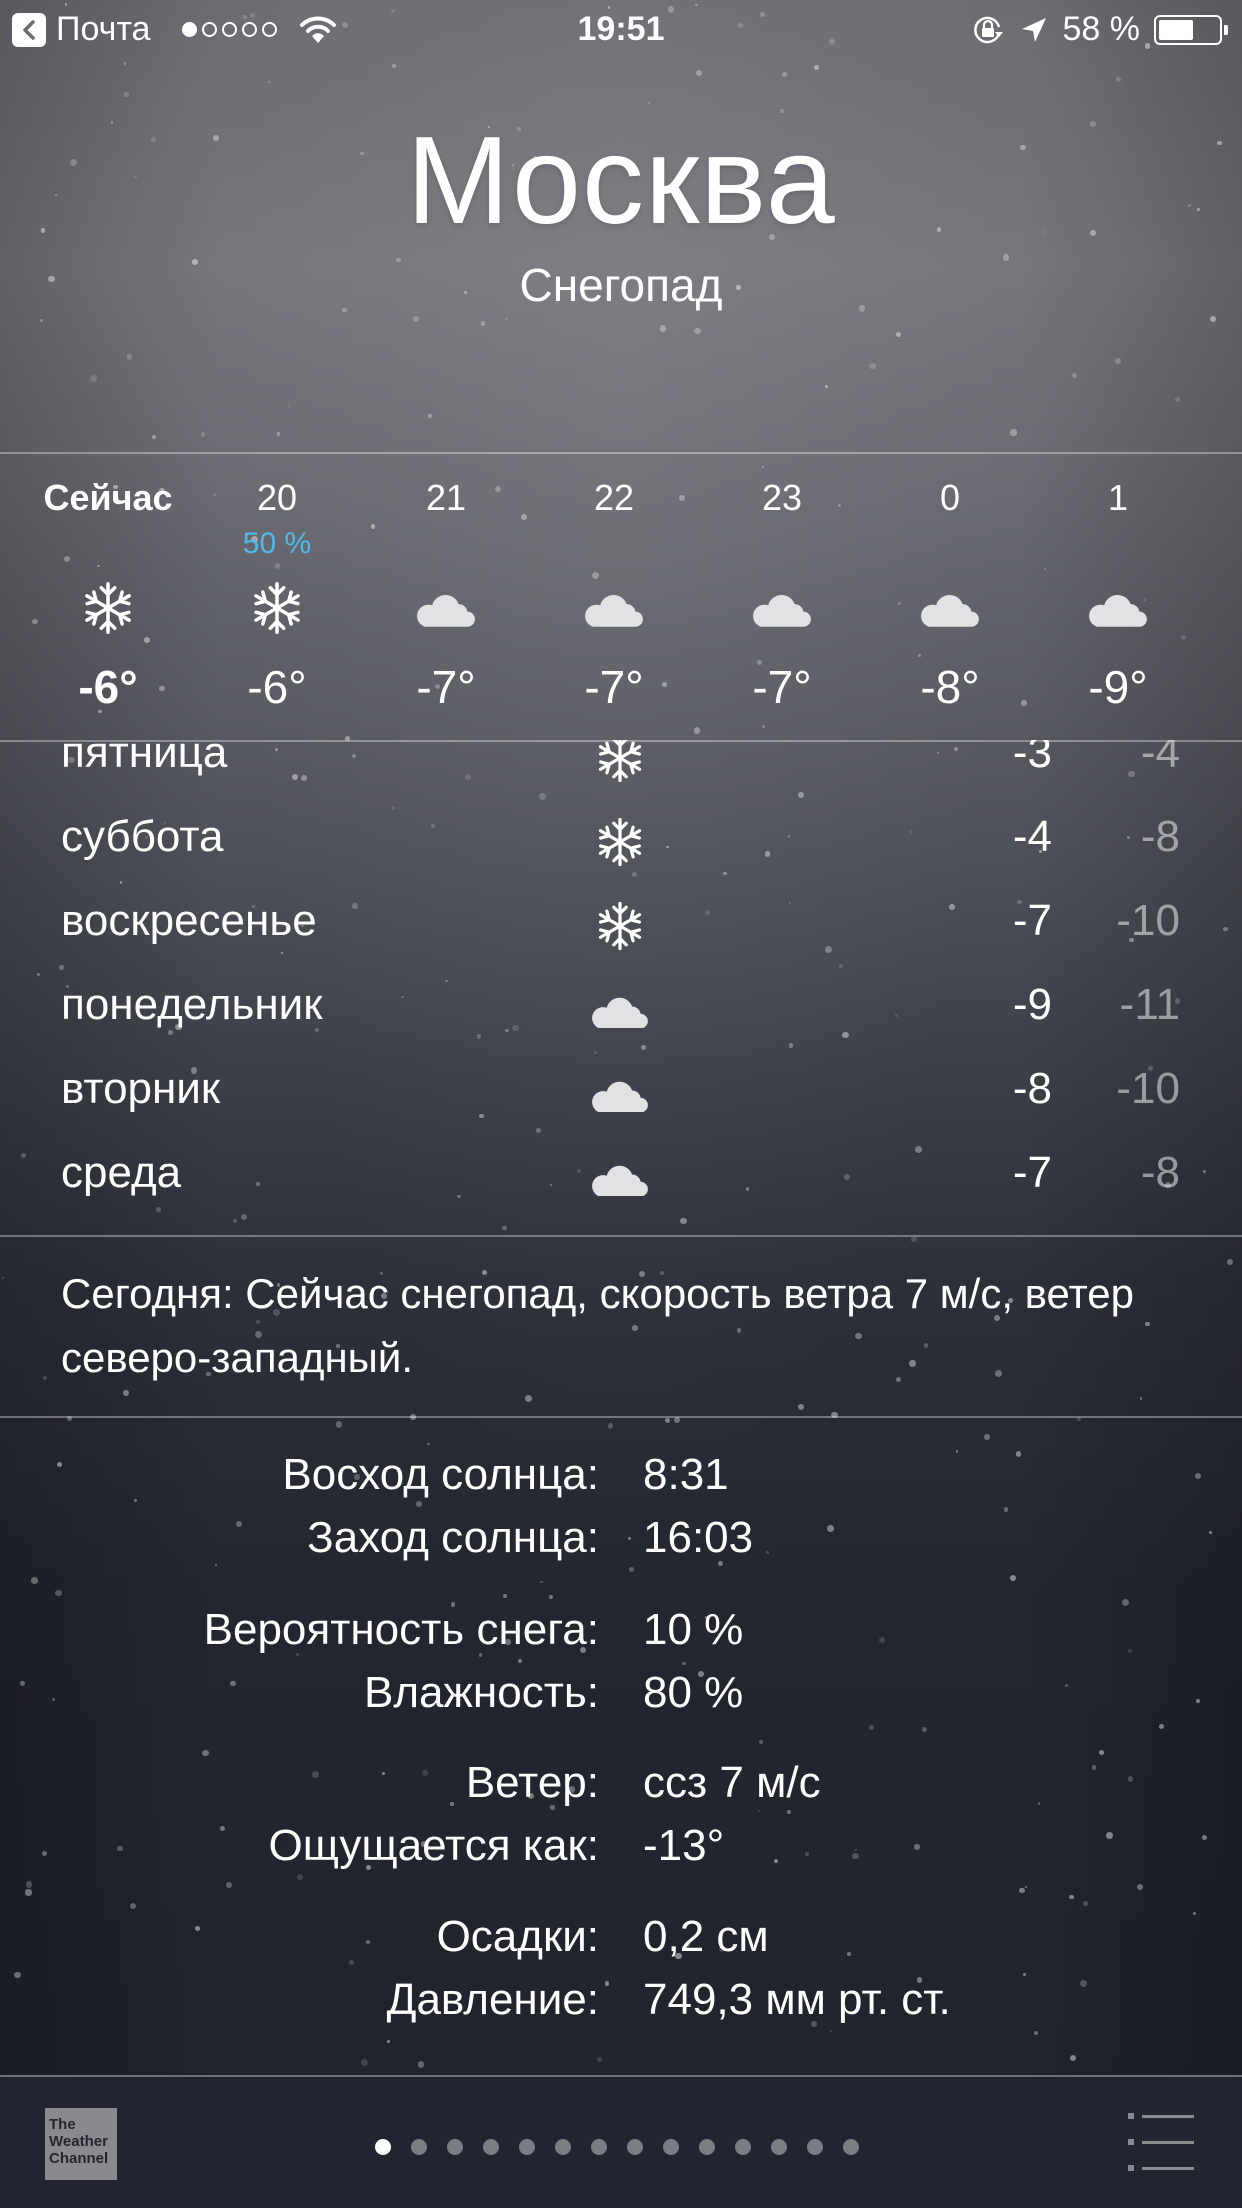 The image size is (1242, 2208). Describe the element at coordinates (144, 758) in the screenshot. I see `day-name: пятница` at that location.